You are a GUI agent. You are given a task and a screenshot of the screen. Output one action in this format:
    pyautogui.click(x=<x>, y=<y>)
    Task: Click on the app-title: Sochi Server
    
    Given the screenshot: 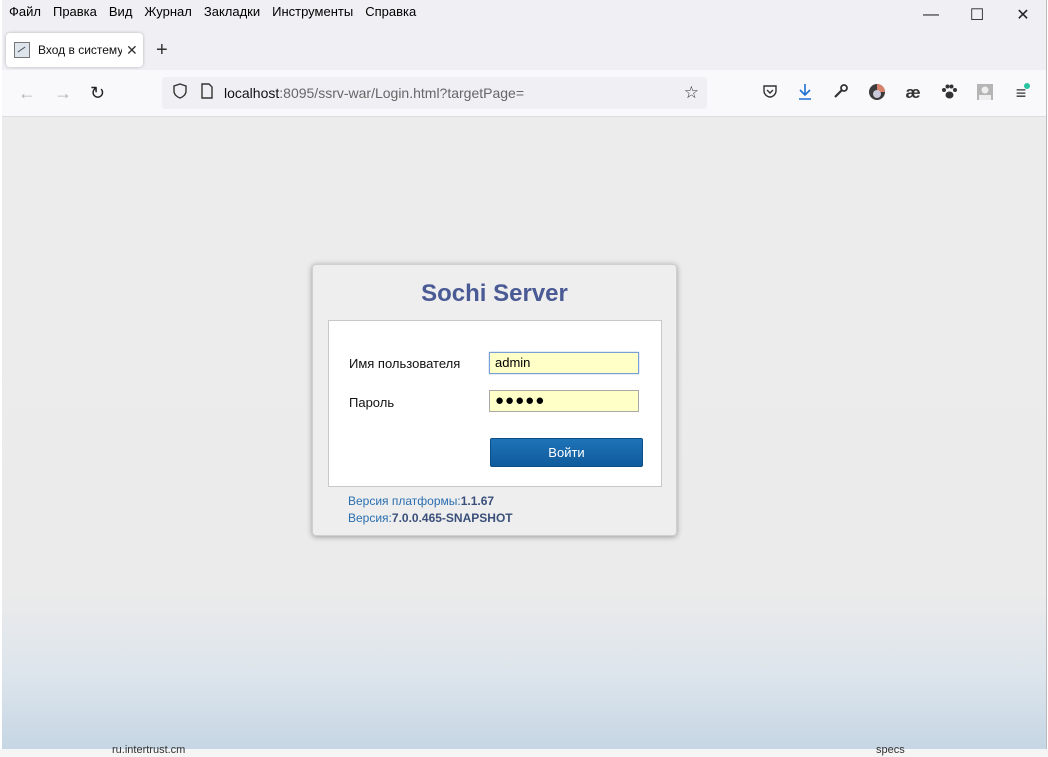 What is the action you would take?
    pyautogui.click(x=494, y=293)
    